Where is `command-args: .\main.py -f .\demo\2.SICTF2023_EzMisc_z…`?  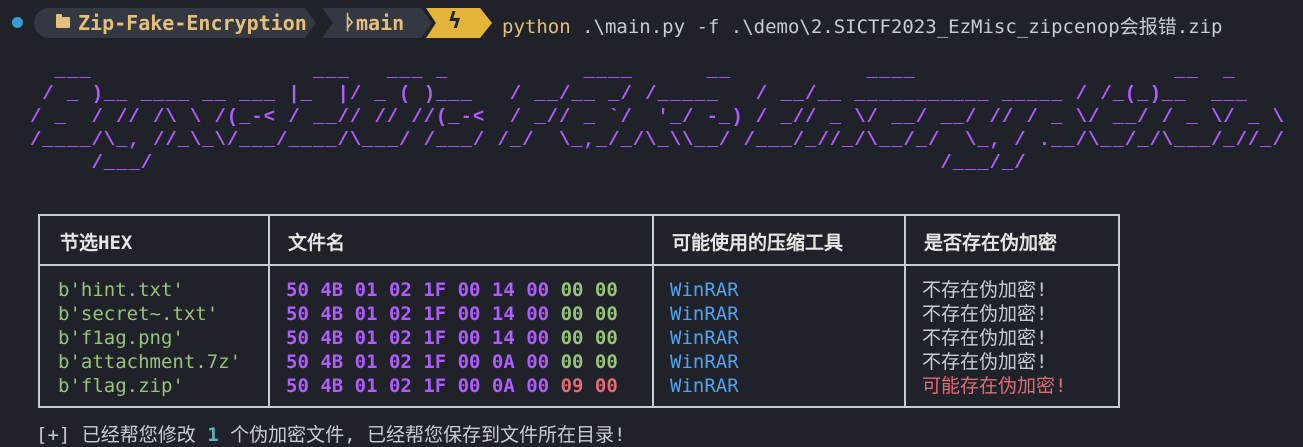
command-args: .\main.py -f .\demo\2.SICTF2023_EzMisc_z… is located at coordinates (896, 27).